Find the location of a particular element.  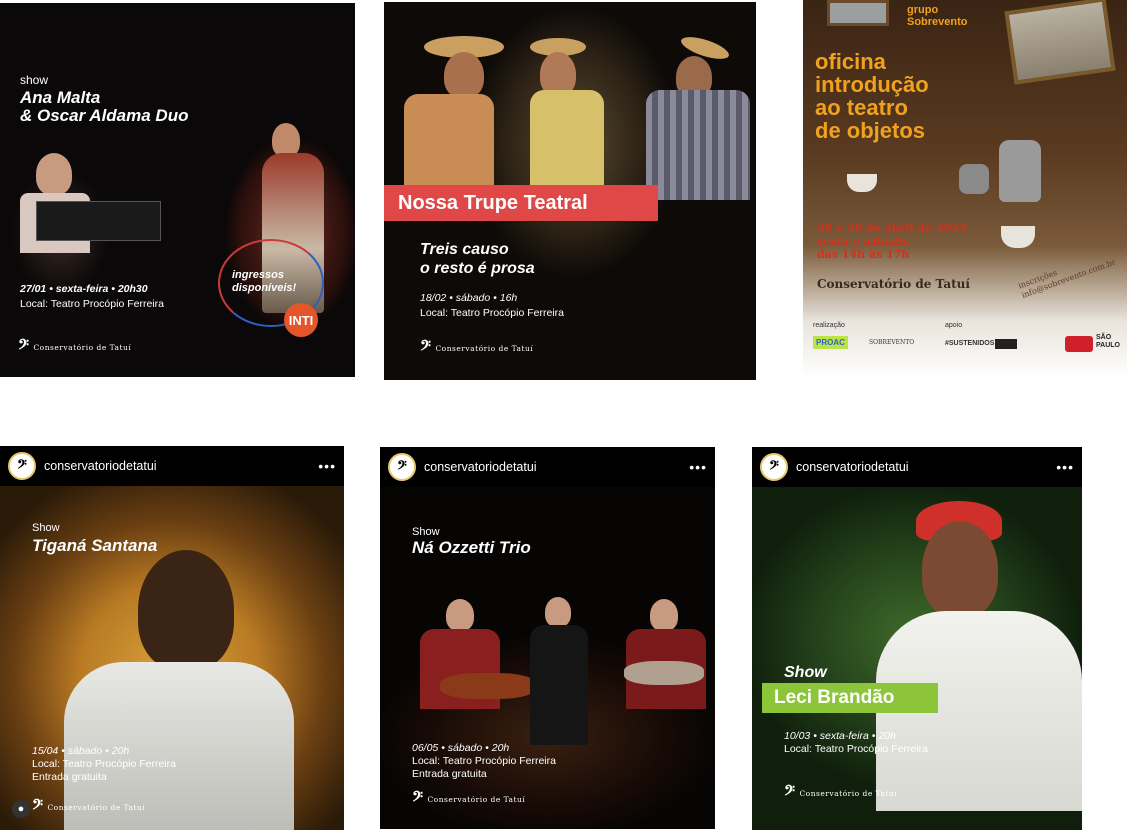

tickets-badge-text: ingressos disponíveis! is located at coordinates (264, 282).